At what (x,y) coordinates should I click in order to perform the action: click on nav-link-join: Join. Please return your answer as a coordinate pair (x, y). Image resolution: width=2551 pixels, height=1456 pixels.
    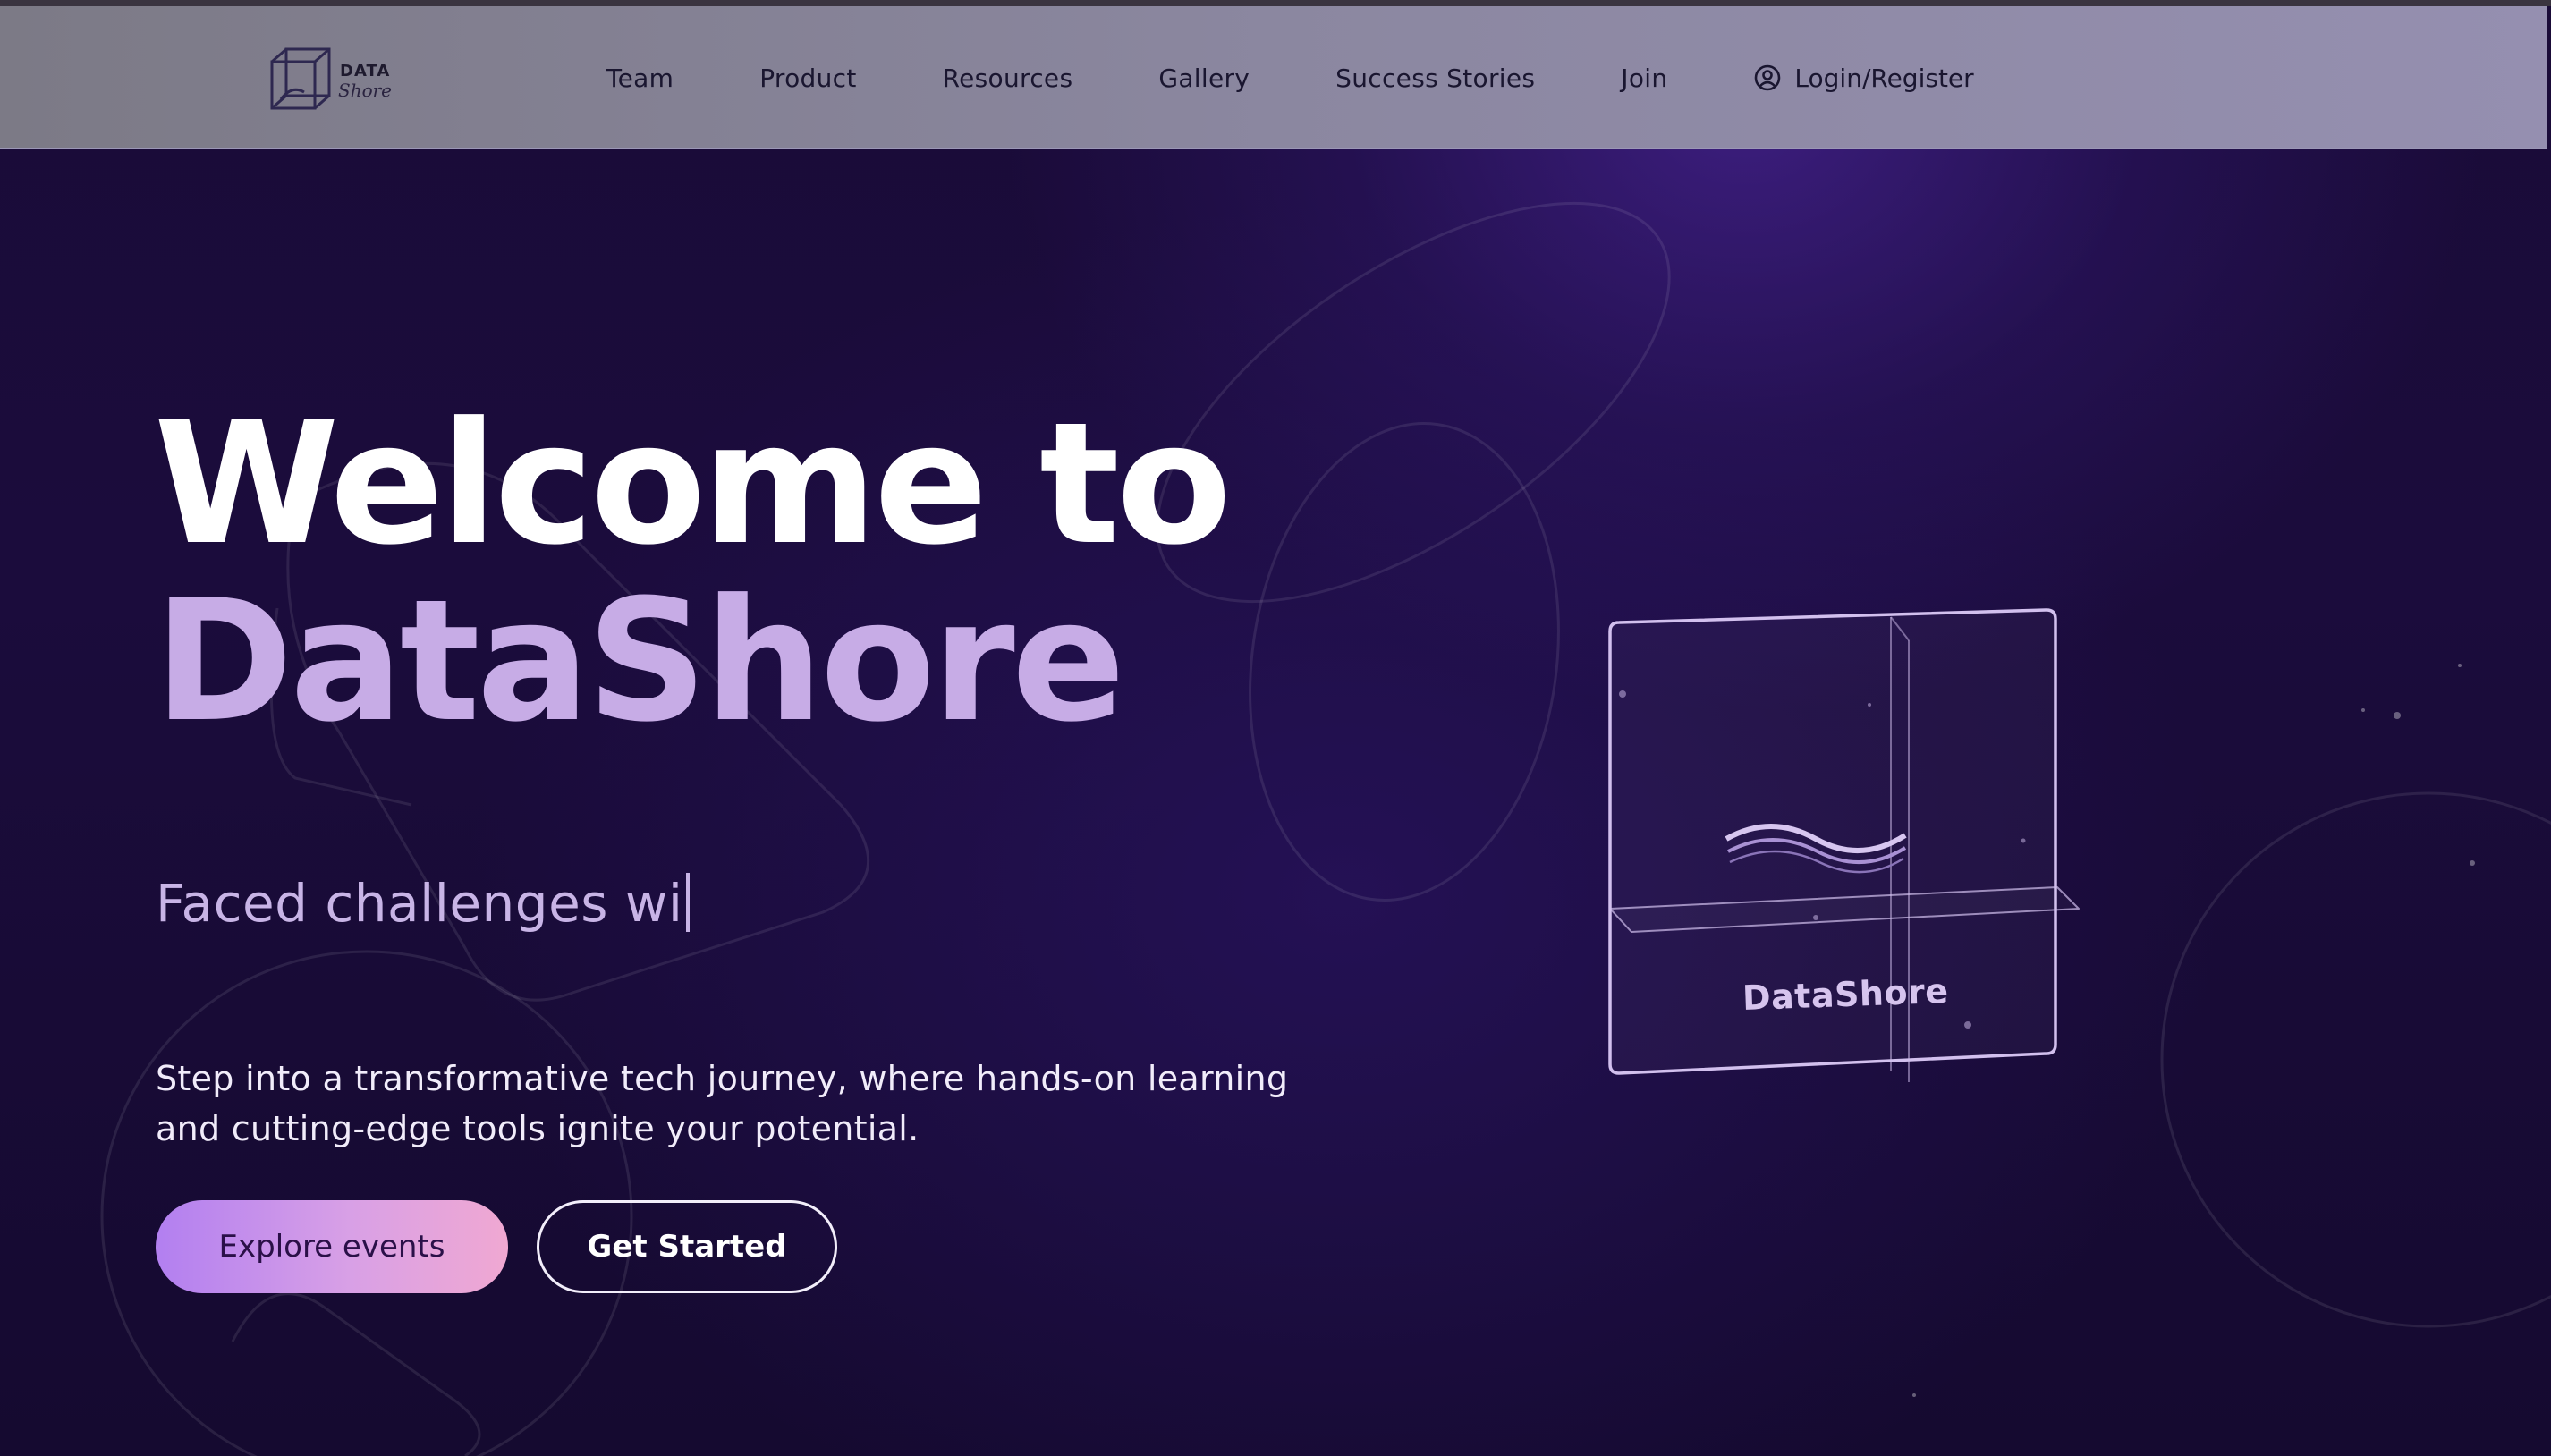
    Looking at the image, I should click on (1644, 78).